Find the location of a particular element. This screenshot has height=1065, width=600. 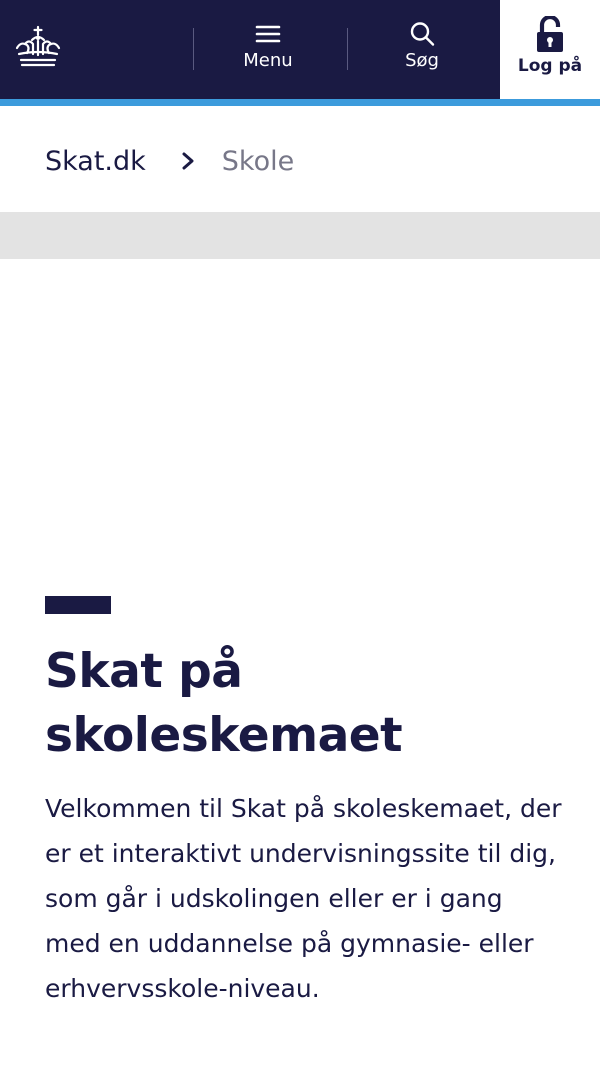

login-label: Log på is located at coordinates (550, 66).